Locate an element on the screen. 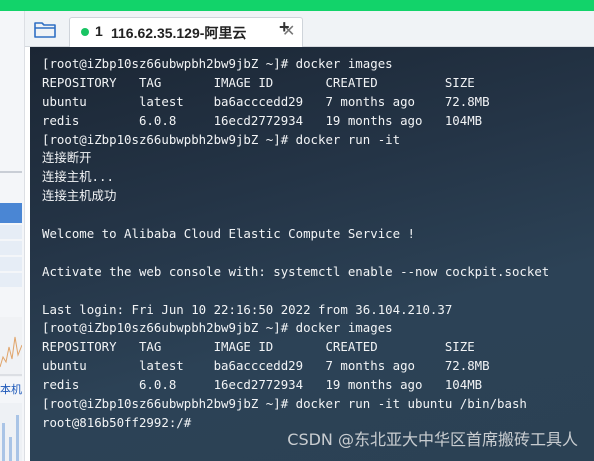 The width and height of the screenshot is (594, 461). panel-chart-graph is located at coordinates (11, 356).